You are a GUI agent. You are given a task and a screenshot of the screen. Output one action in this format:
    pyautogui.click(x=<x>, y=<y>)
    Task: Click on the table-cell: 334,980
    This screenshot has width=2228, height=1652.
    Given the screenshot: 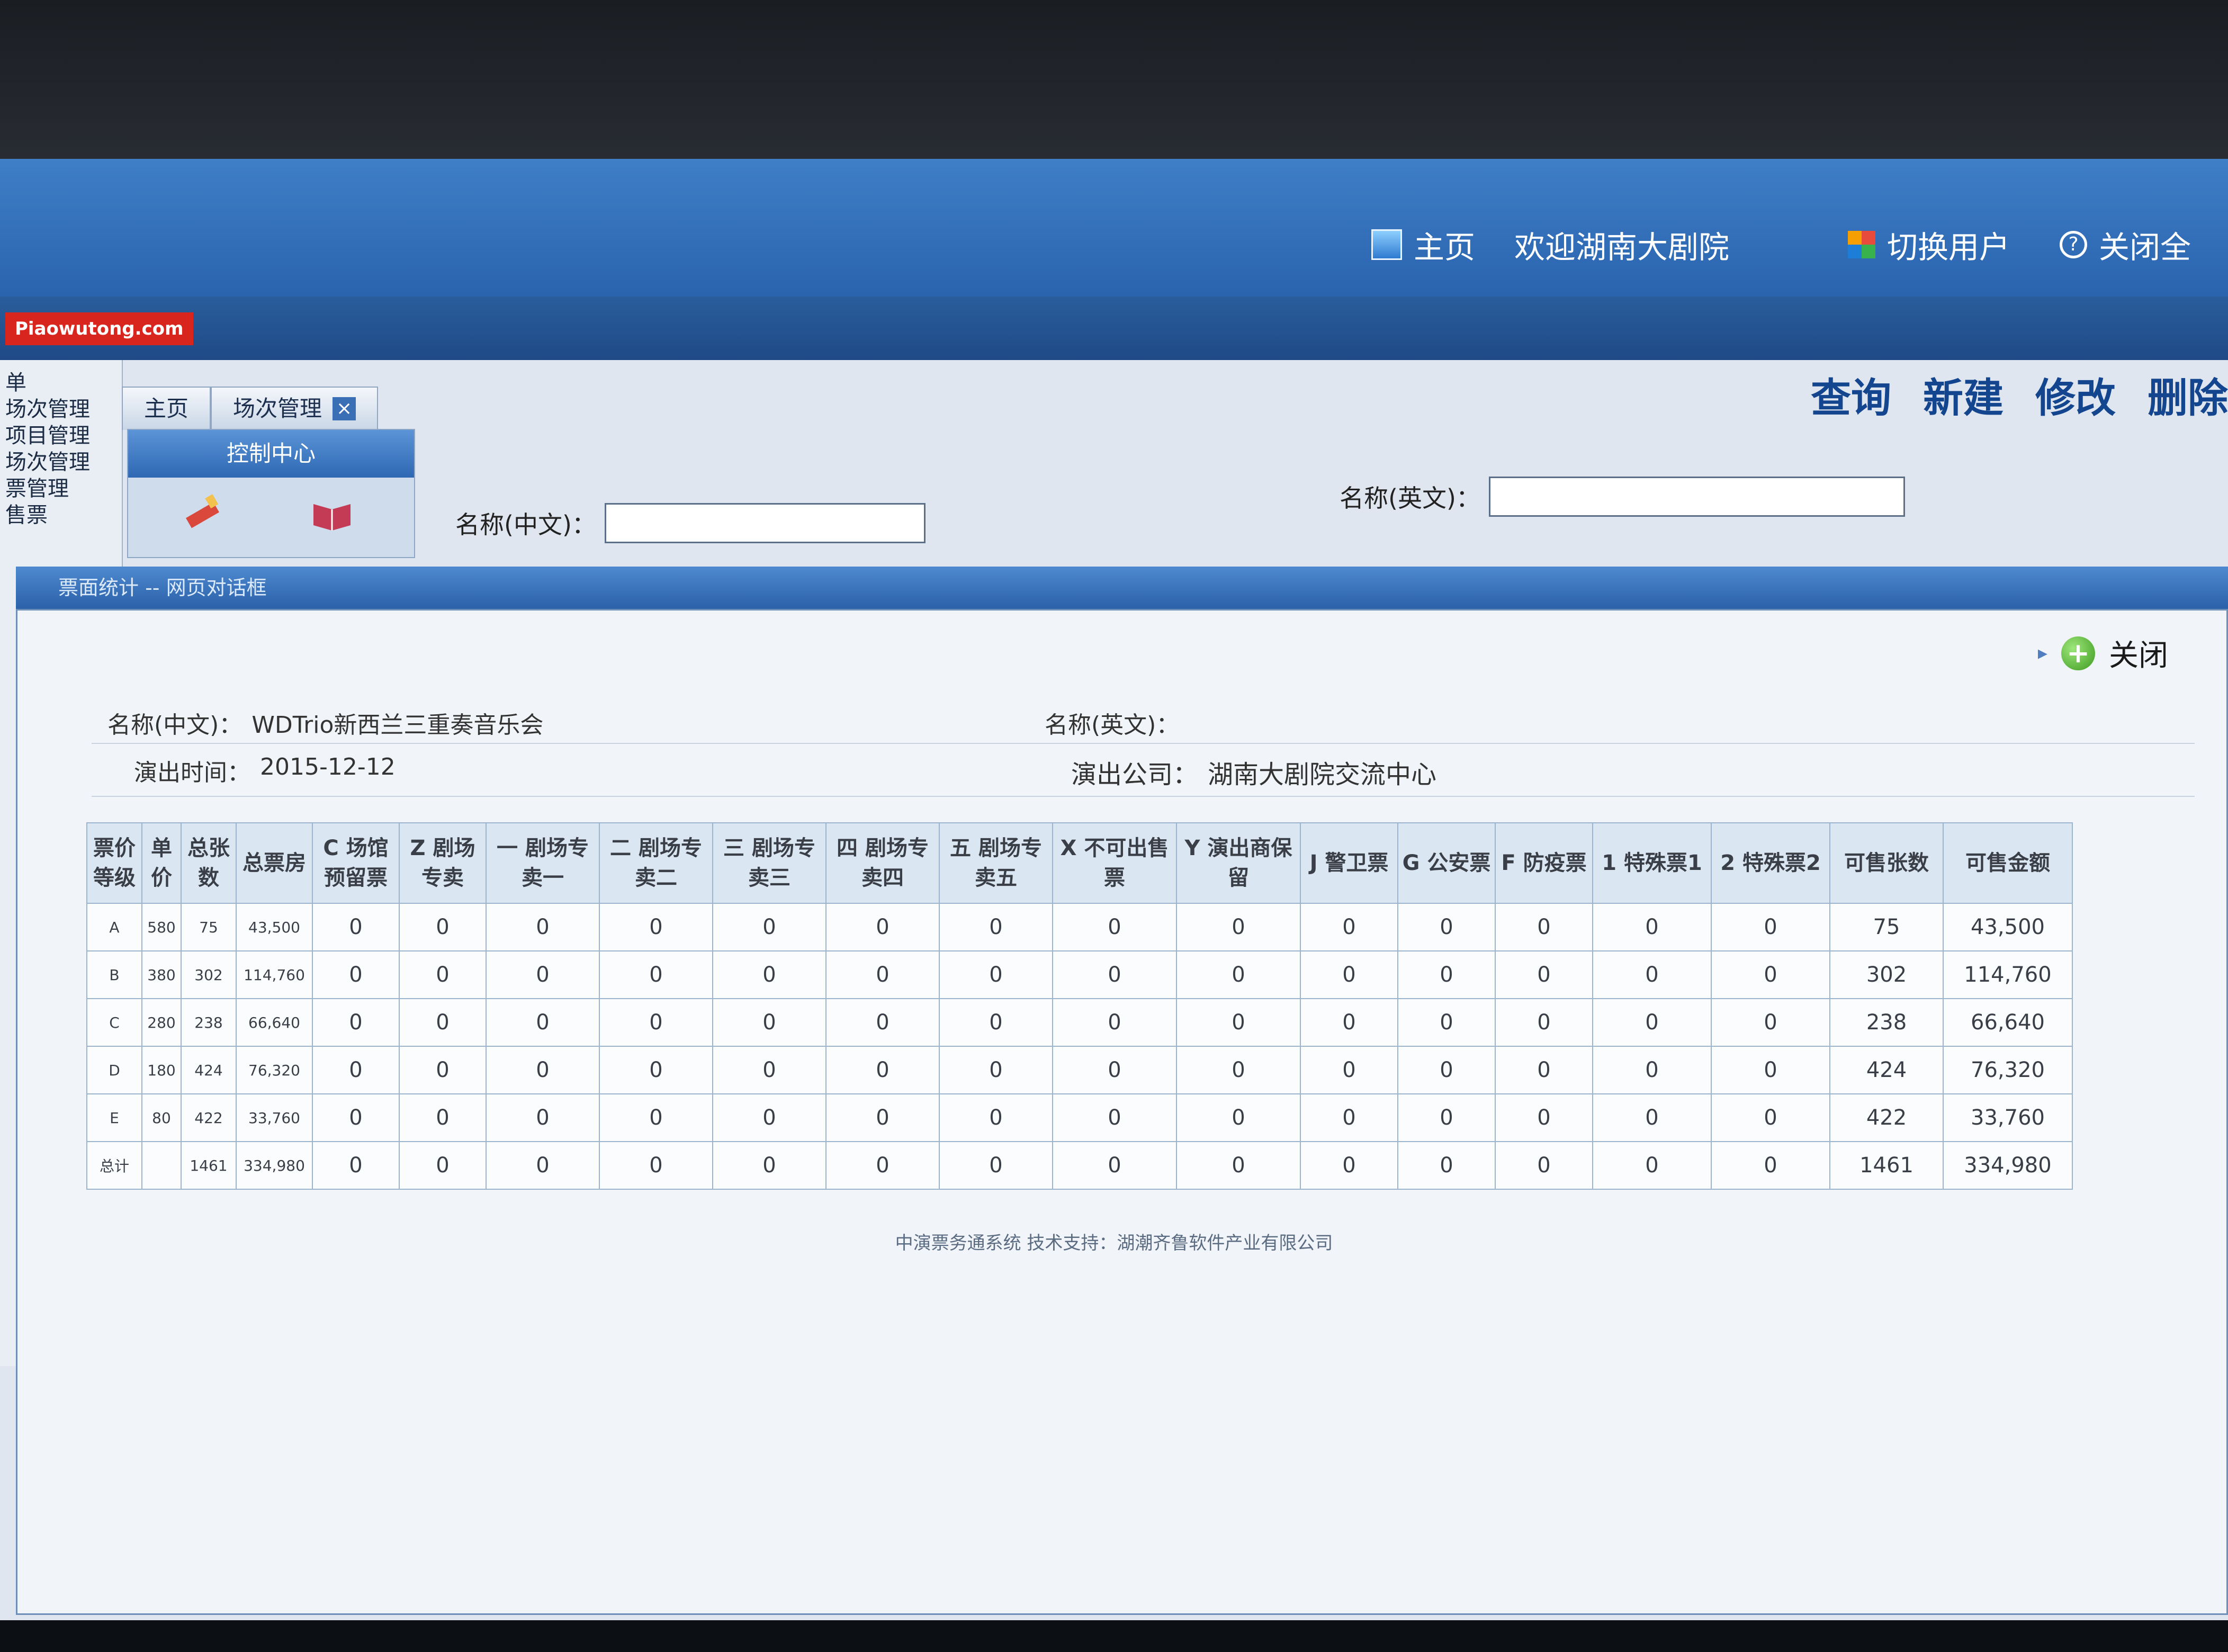 What is the action you would take?
    pyautogui.click(x=2008, y=1165)
    